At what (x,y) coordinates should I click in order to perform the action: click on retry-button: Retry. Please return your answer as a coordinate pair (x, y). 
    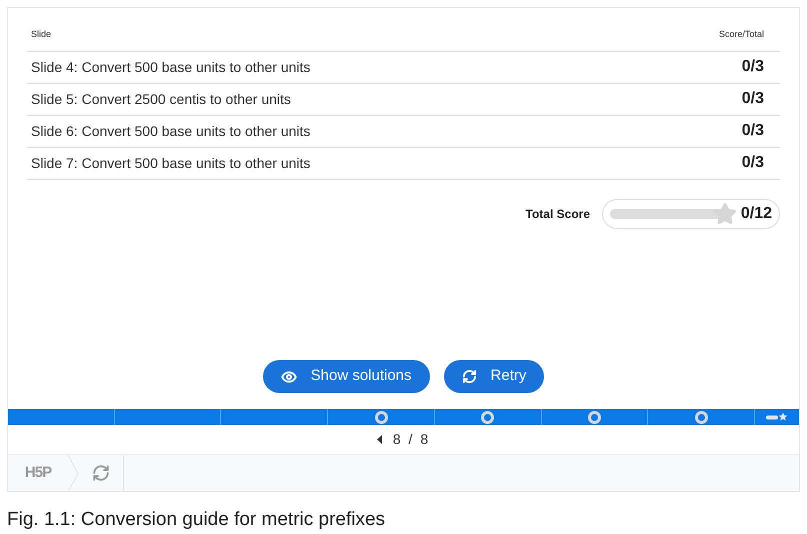
    Looking at the image, I should click on (494, 376).